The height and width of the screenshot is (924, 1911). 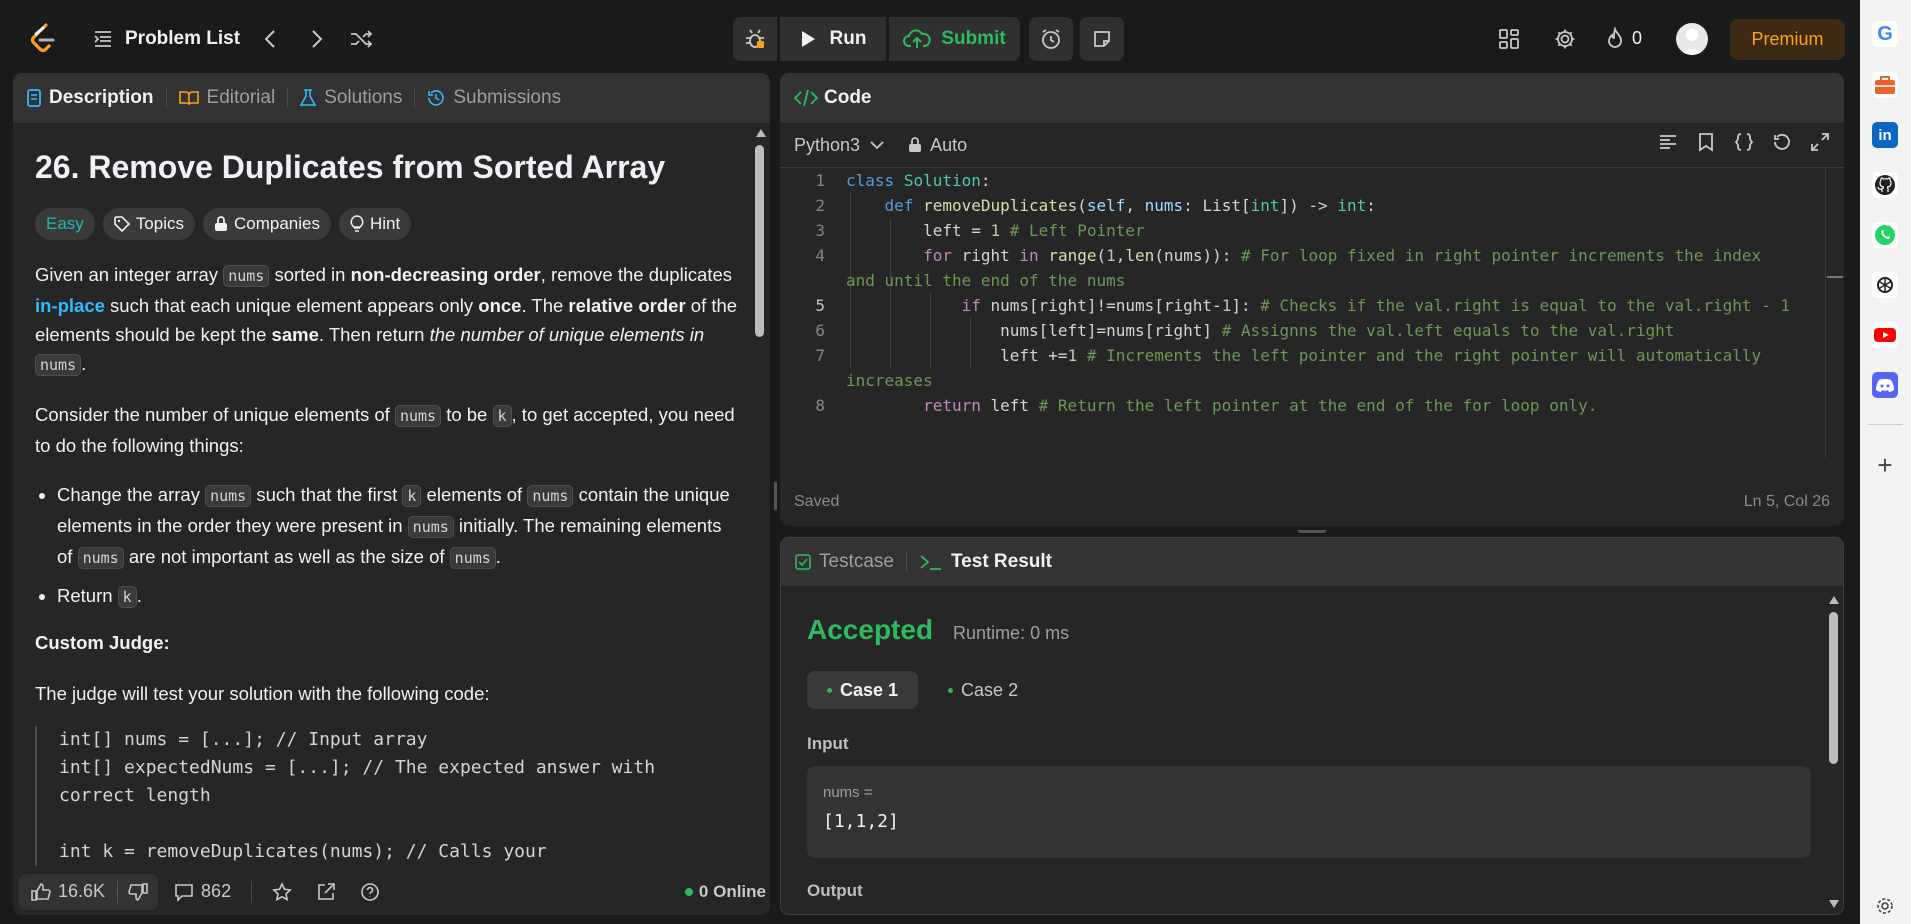 I want to click on vertical-splitter-handle, so click(x=775, y=496).